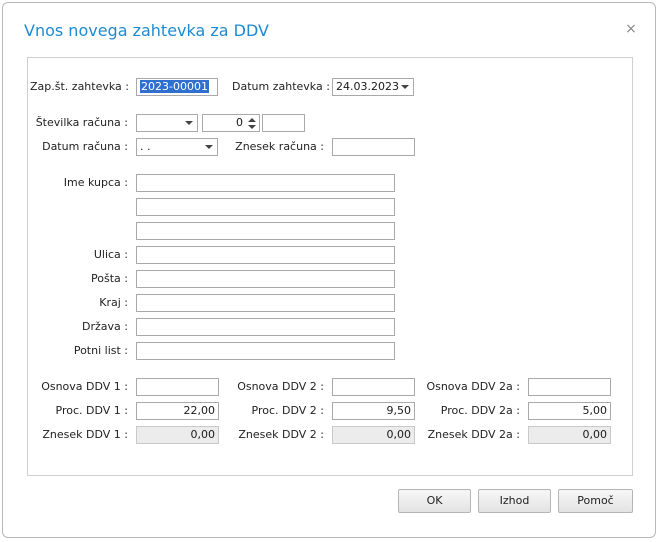  What do you see at coordinates (146, 30) in the screenshot?
I see `dialog-title: Vnos novega zahtevka za DDV` at bounding box center [146, 30].